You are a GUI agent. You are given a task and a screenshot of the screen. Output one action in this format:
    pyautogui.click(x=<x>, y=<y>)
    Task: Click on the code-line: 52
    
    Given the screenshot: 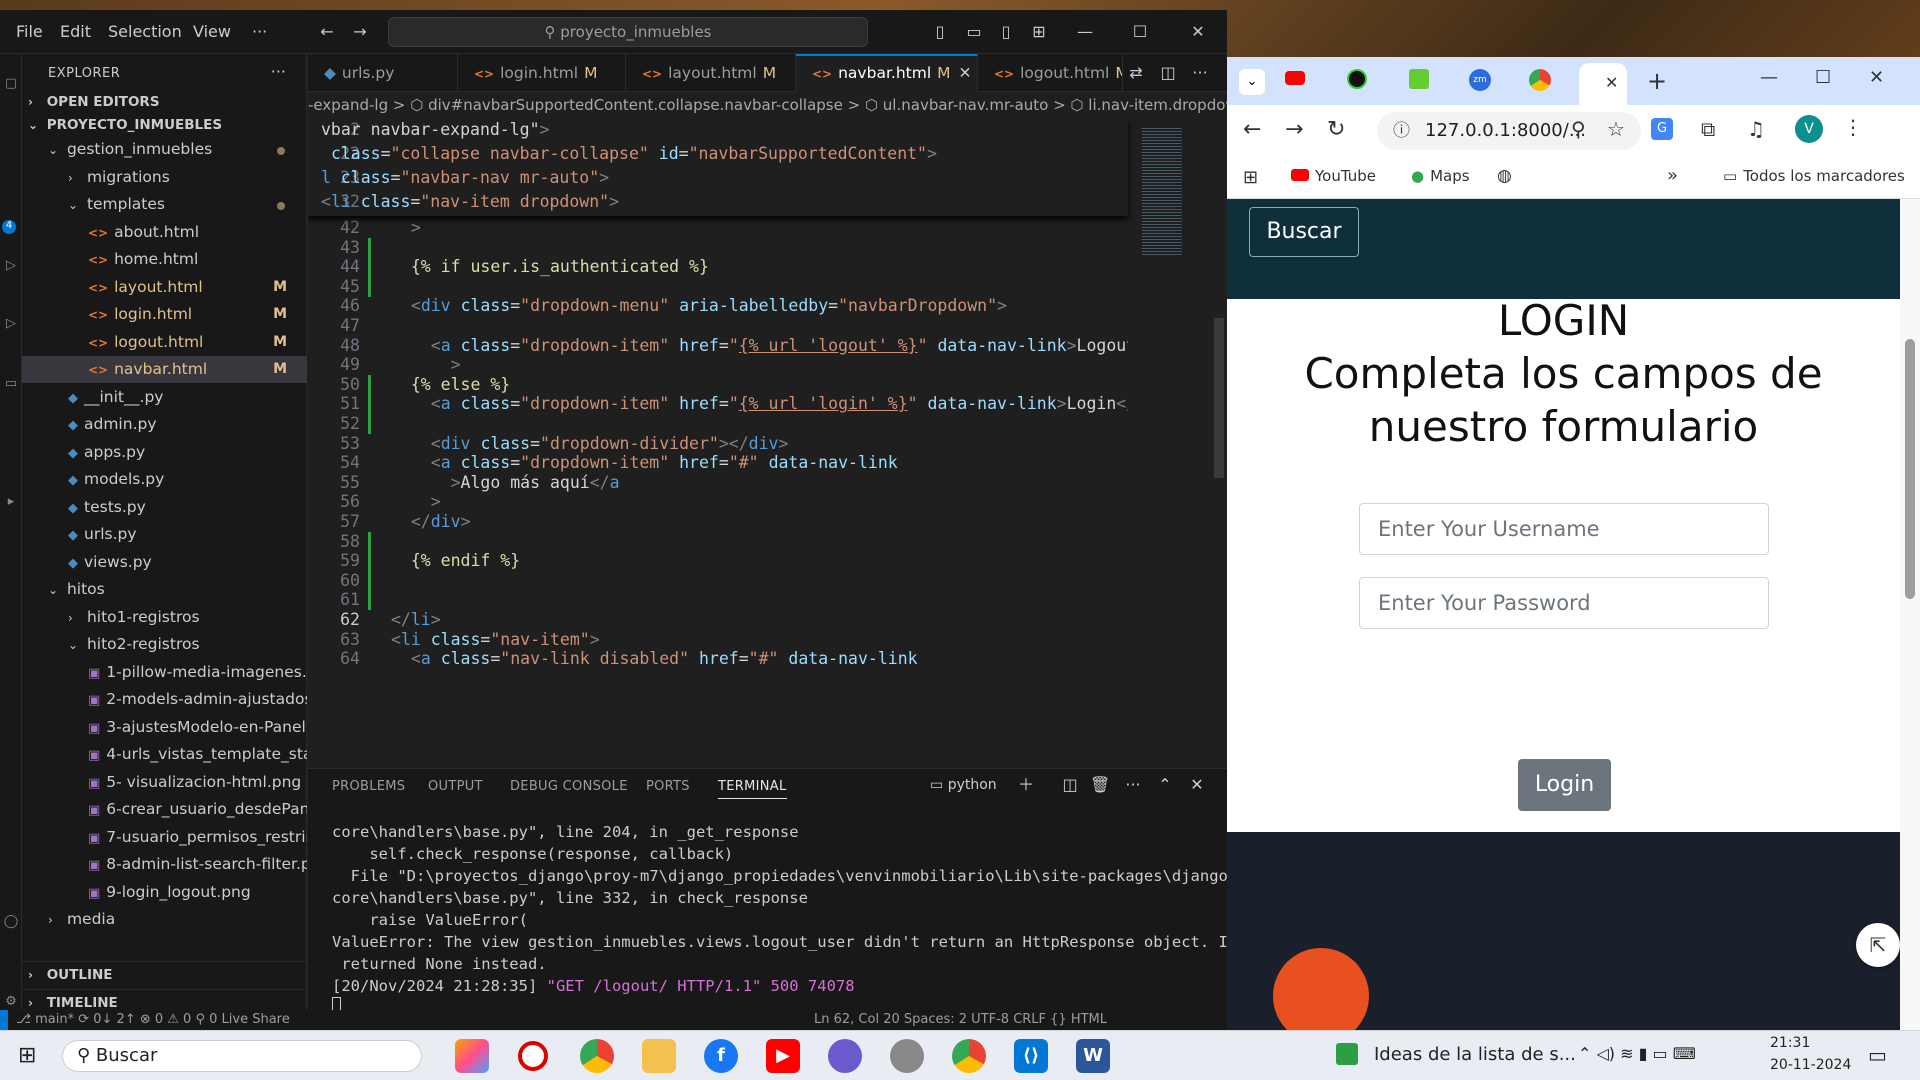 What is the action you would take?
    pyautogui.click(x=718, y=424)
    